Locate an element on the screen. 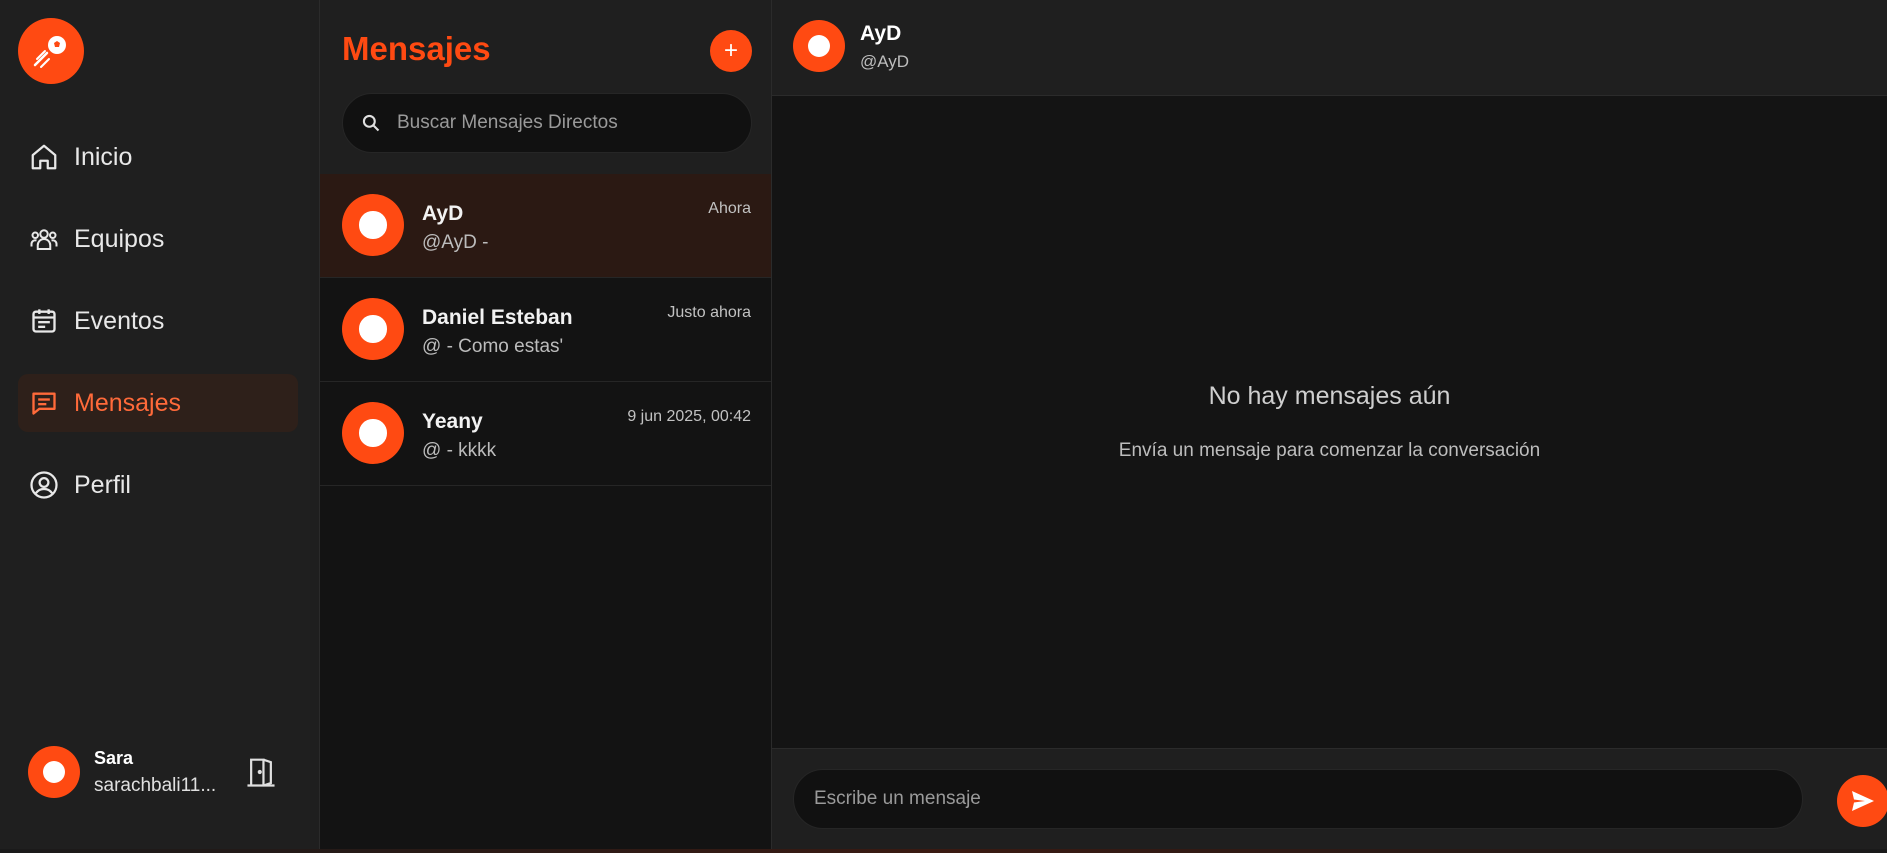 The width and height of the screenshot is (1887, 853). conversation-time: Justo ahora is located at coordinates (709, 312).